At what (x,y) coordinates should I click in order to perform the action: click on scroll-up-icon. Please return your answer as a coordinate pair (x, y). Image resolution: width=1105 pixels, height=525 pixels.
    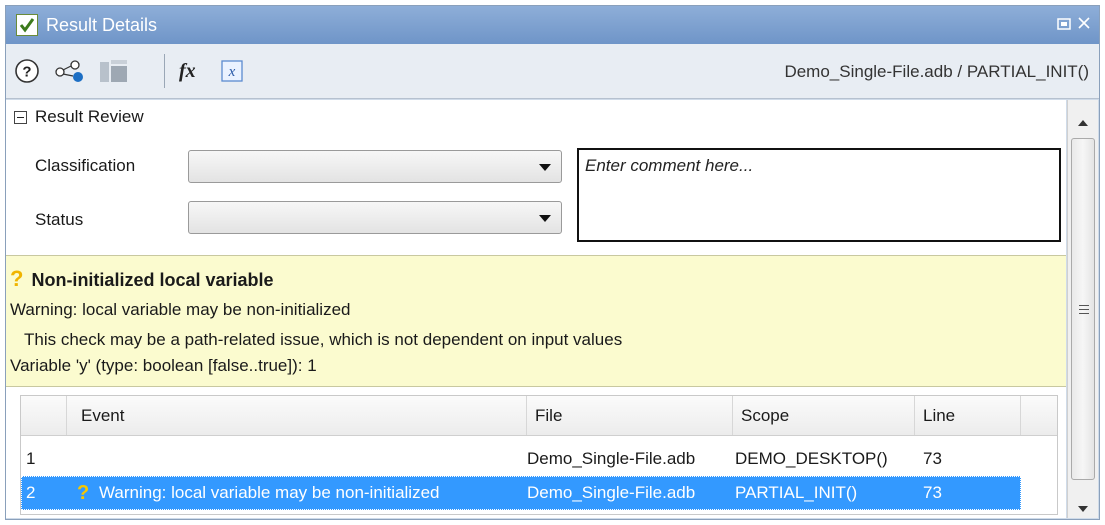
    Looking at the image, I should click on (1083, 122).